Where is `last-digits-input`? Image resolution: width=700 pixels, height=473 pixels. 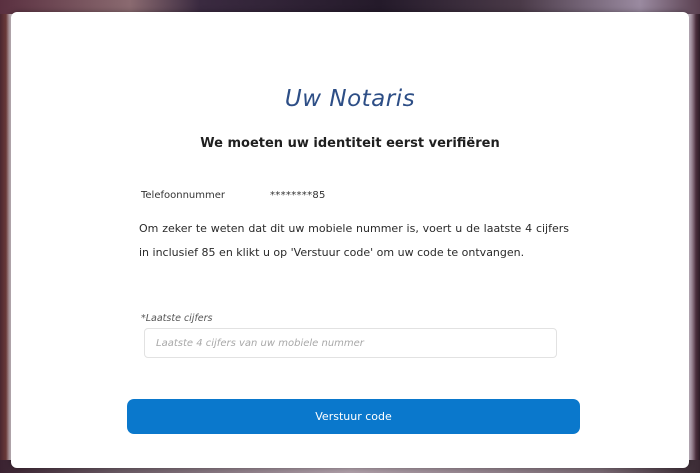 last-digits-input is located at coordinates (350, 343).